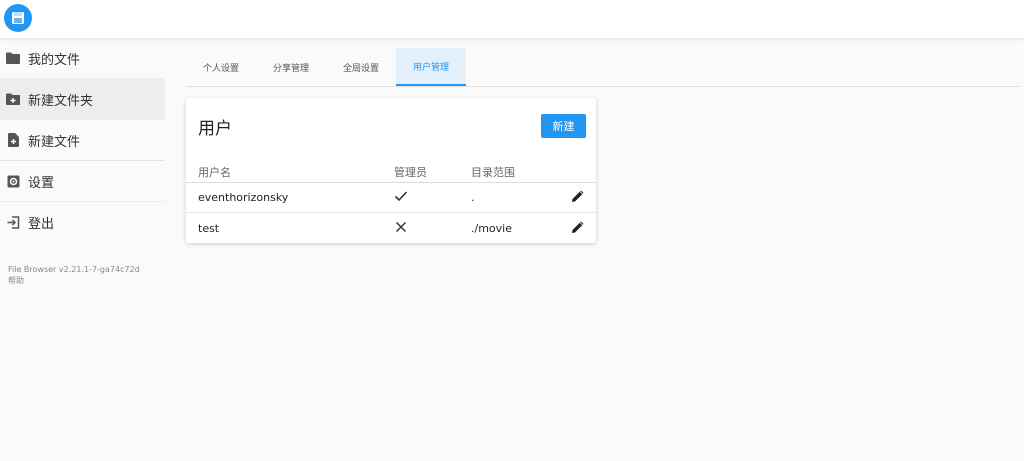 Image resolution: width=1024 pixels, height=461 pixels. Describe the element at coordinates (18, 18) in the screenshot. I see `app-logo-icon` at that location.